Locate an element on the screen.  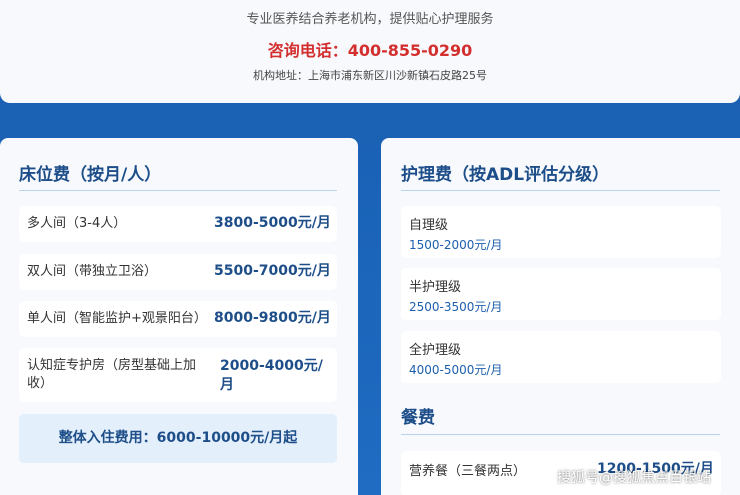
meal-fee-divider is located at coordinates (560, 434).